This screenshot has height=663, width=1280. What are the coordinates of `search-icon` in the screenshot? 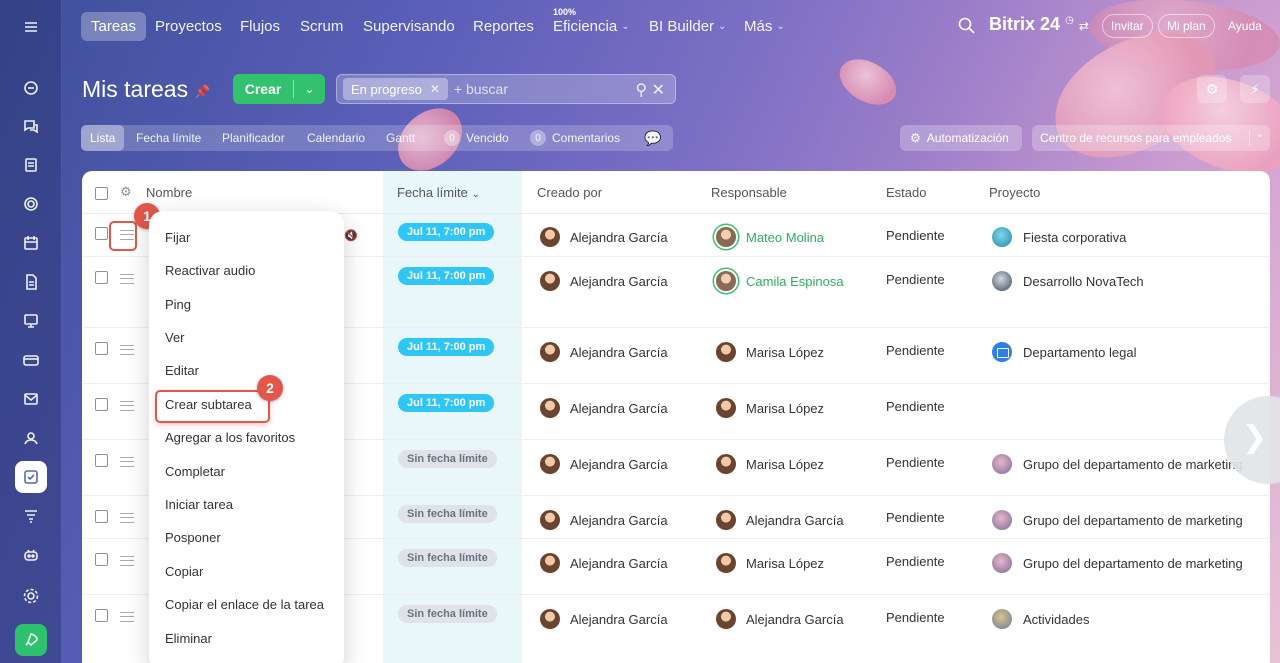 It's located at (967, 26).